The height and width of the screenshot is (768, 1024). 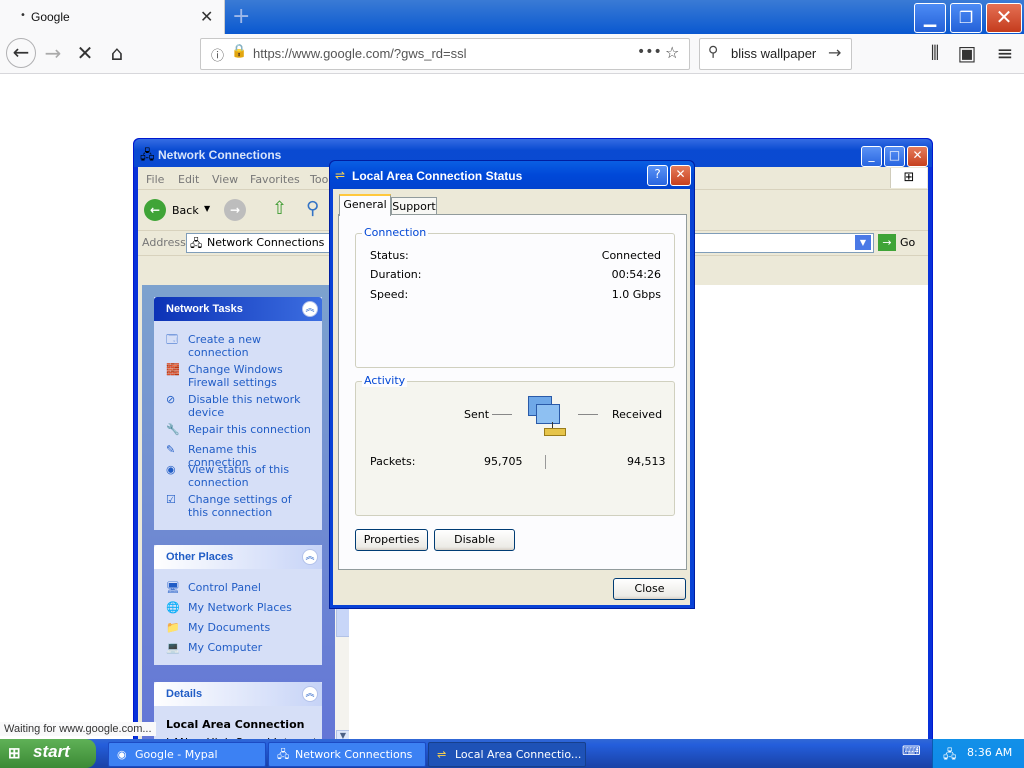 I want to click on library-icon: ⫴, so click(x=935, y=54).